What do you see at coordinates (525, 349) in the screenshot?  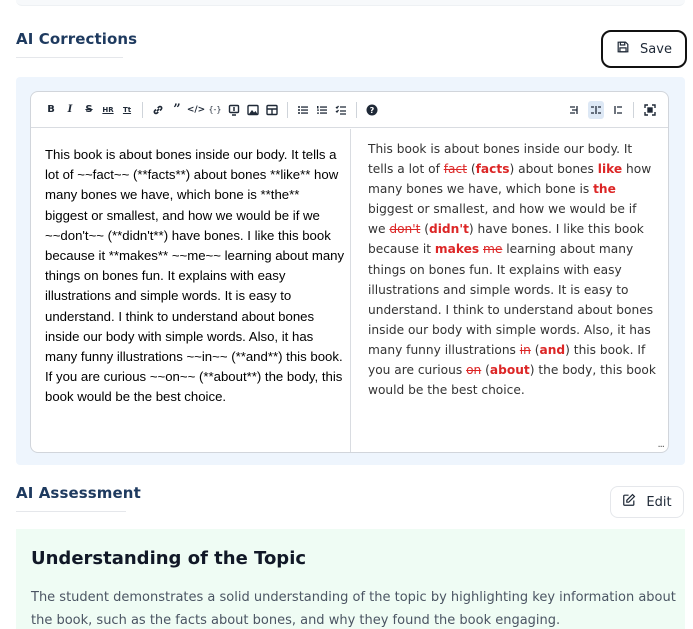 I see `deleted-word: in` at bounding box center [525, 349].